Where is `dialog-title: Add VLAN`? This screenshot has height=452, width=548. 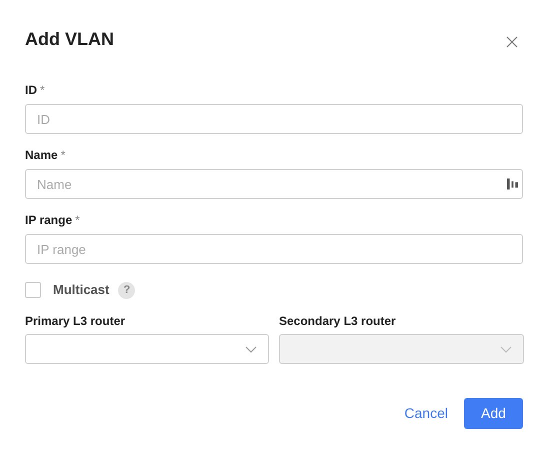
dialog-title: Add VLAN is located at coordinates (69, 39).